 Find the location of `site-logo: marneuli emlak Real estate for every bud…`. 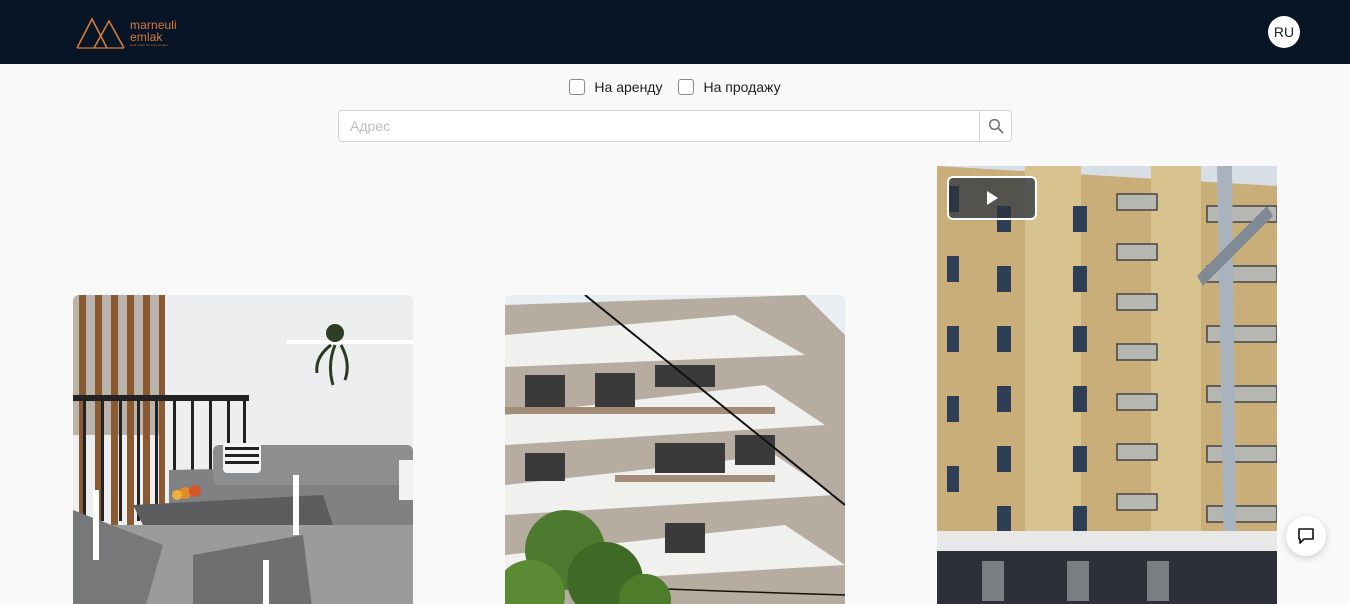

site-logo: marneuli emlak Real estate for every bud… is located at coordinates (142, 33).